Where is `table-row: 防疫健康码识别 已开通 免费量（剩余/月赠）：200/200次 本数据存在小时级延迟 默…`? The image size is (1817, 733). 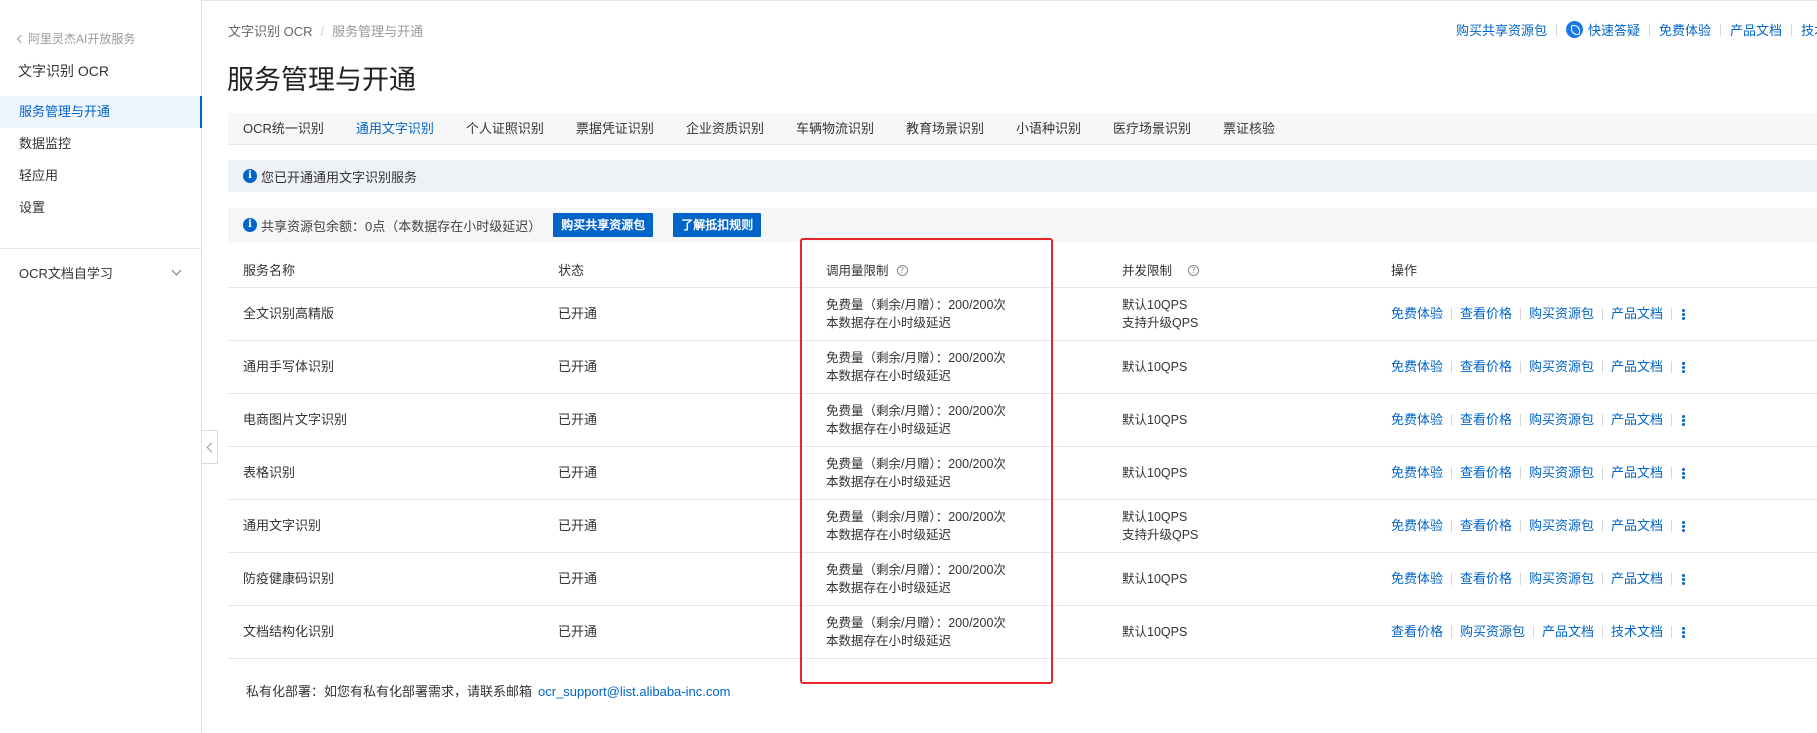 table-row: 防疫健康码识别 已开通 免费量（剩余/月赠）：200/200次 本数据存在小时级延迟 默… is located at coordinates (1022, 579).